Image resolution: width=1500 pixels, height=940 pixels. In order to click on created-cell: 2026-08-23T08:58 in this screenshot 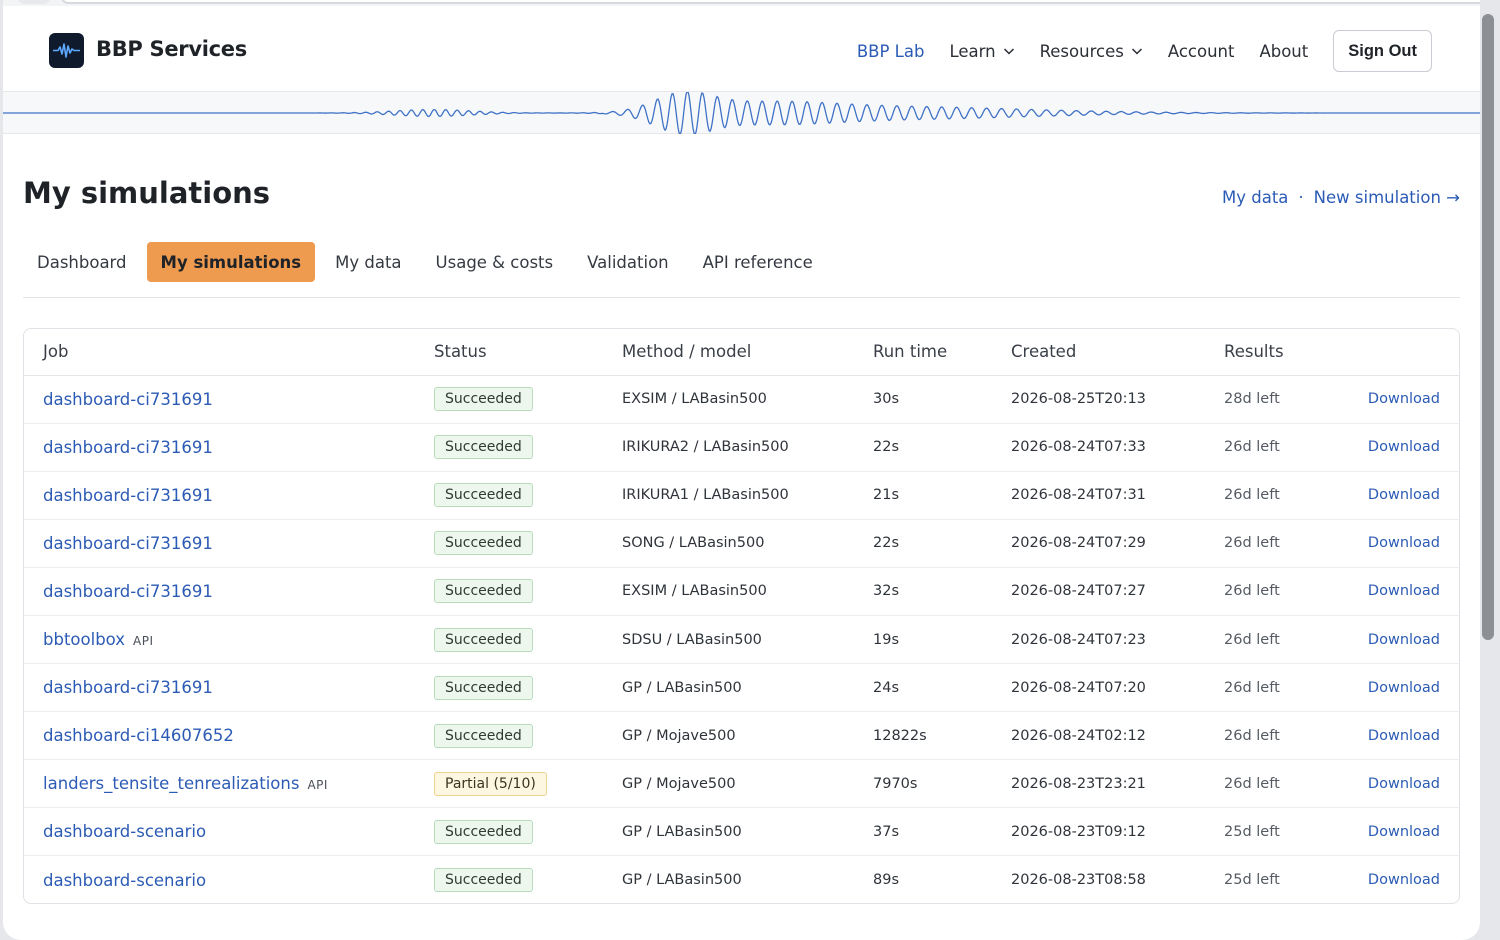, I will do `click(1078, 880)`.